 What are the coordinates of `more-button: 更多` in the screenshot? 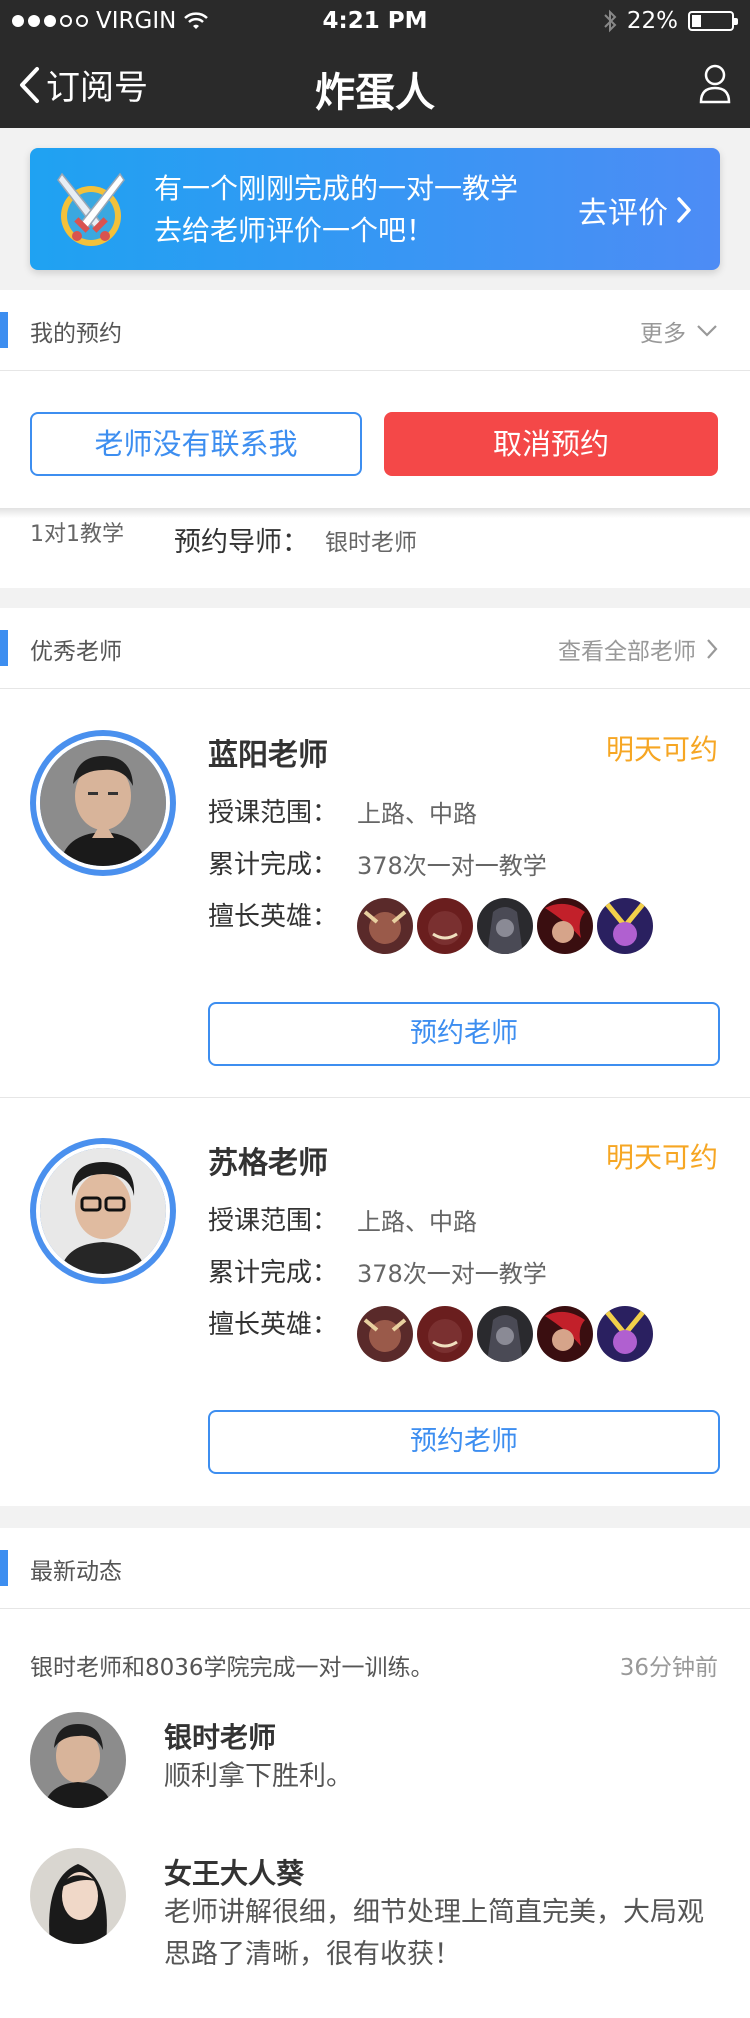 It's located at (679, 331).